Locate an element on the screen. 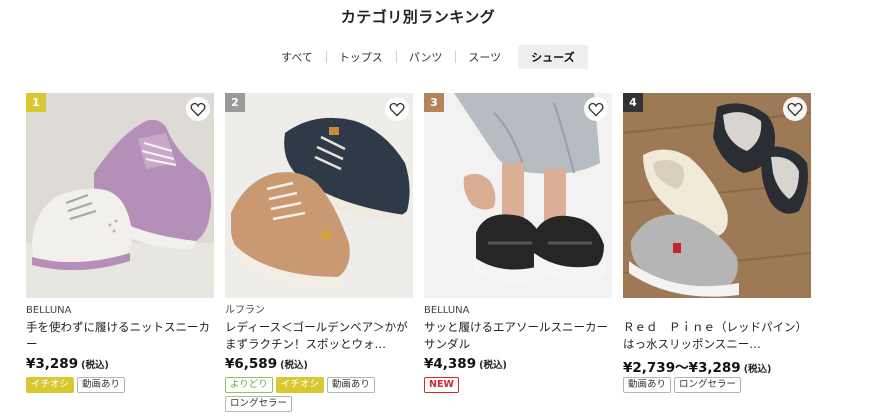 This screenshot has width=870, height=418. badge-list: 動画あり ロングセラー is located at coordinates (718, 385).